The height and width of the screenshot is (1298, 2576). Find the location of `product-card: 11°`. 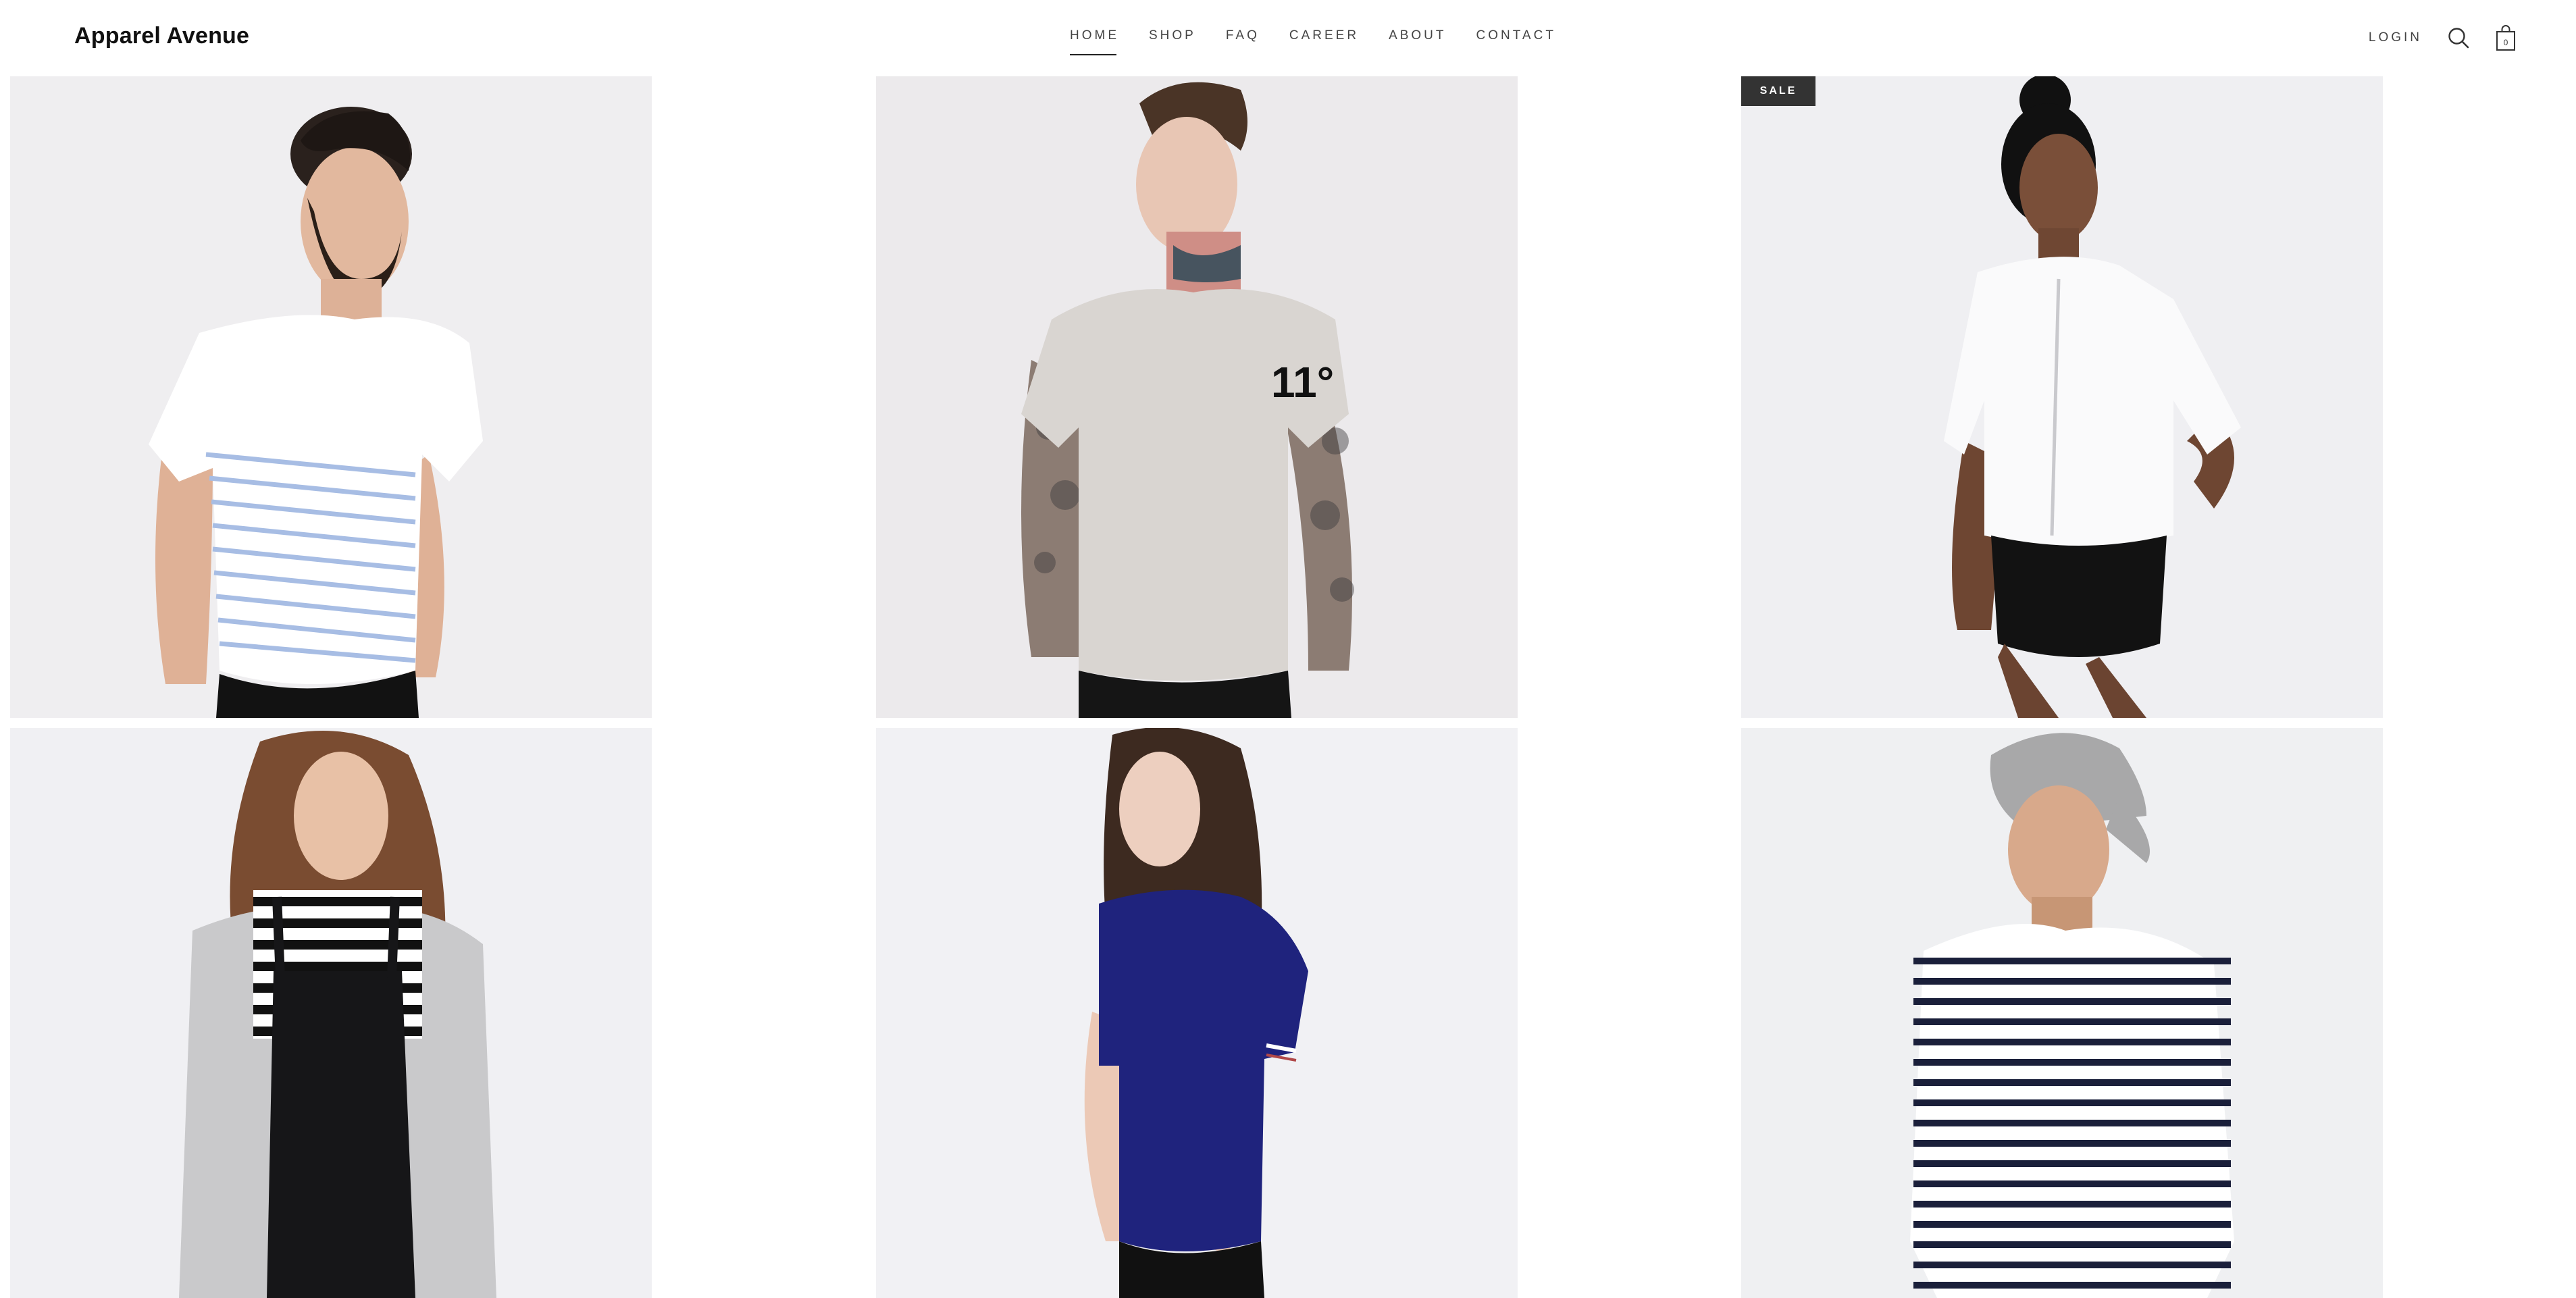

product-card: 11° is located at coordinates (1197, 397).